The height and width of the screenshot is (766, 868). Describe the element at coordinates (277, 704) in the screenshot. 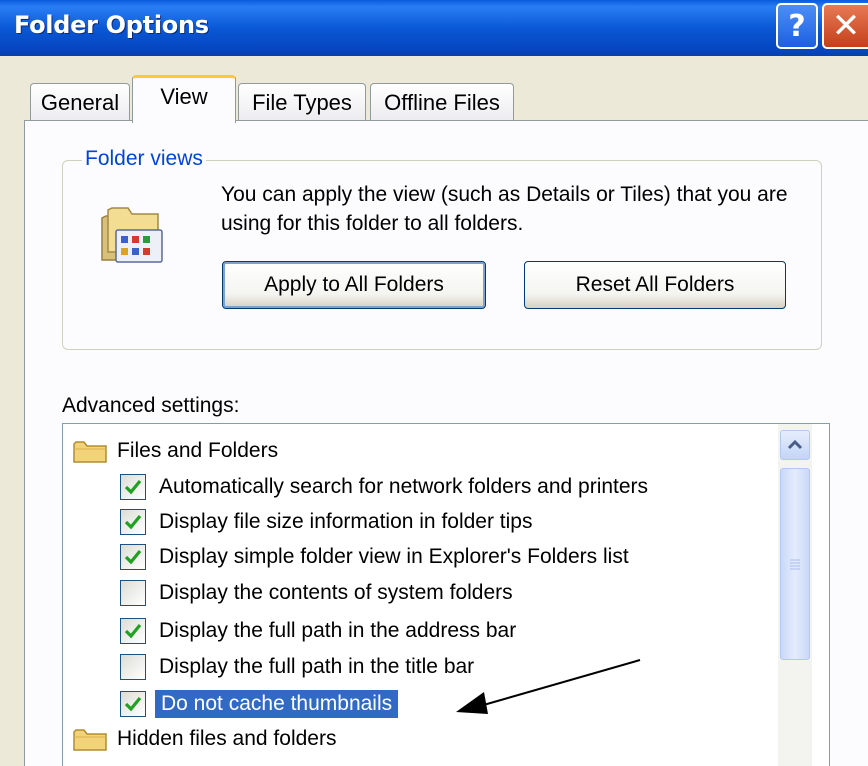

I see `setting-label-selected: Do not cache thumbnails` at that location.